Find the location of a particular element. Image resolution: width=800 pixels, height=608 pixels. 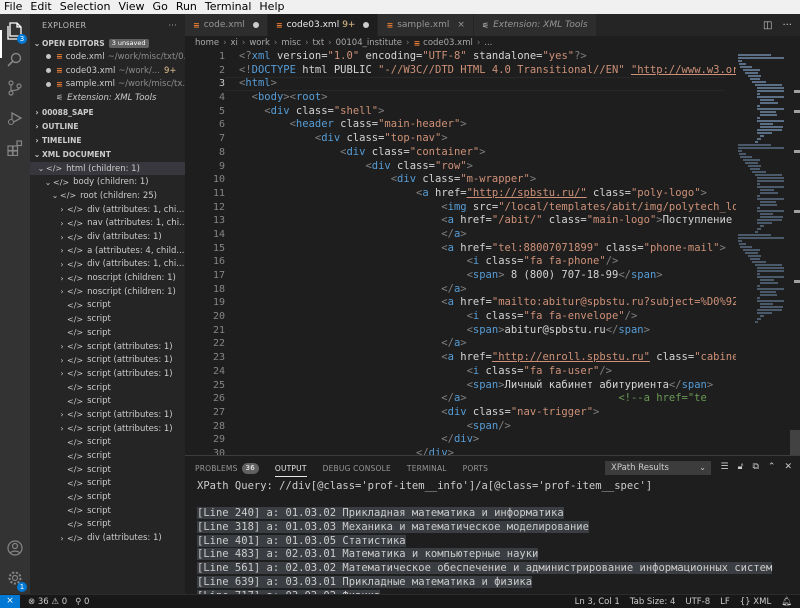

tab-code-xml: ≡ code.xml is located at coordinates (226, 25).